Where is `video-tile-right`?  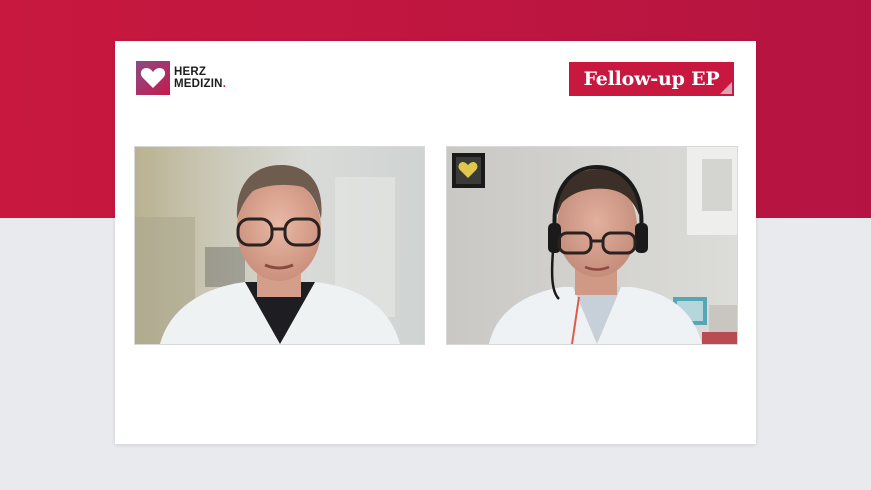 video-tile-right is located at coordinates (592, 245).